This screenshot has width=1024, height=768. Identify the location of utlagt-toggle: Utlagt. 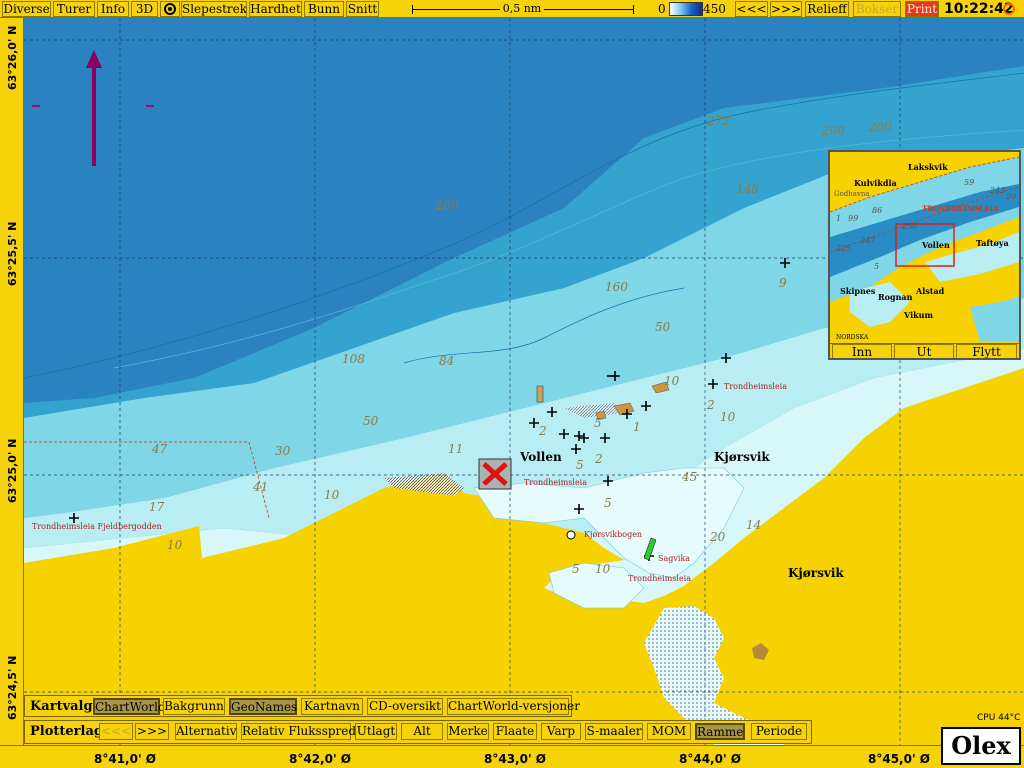
(376, 731).